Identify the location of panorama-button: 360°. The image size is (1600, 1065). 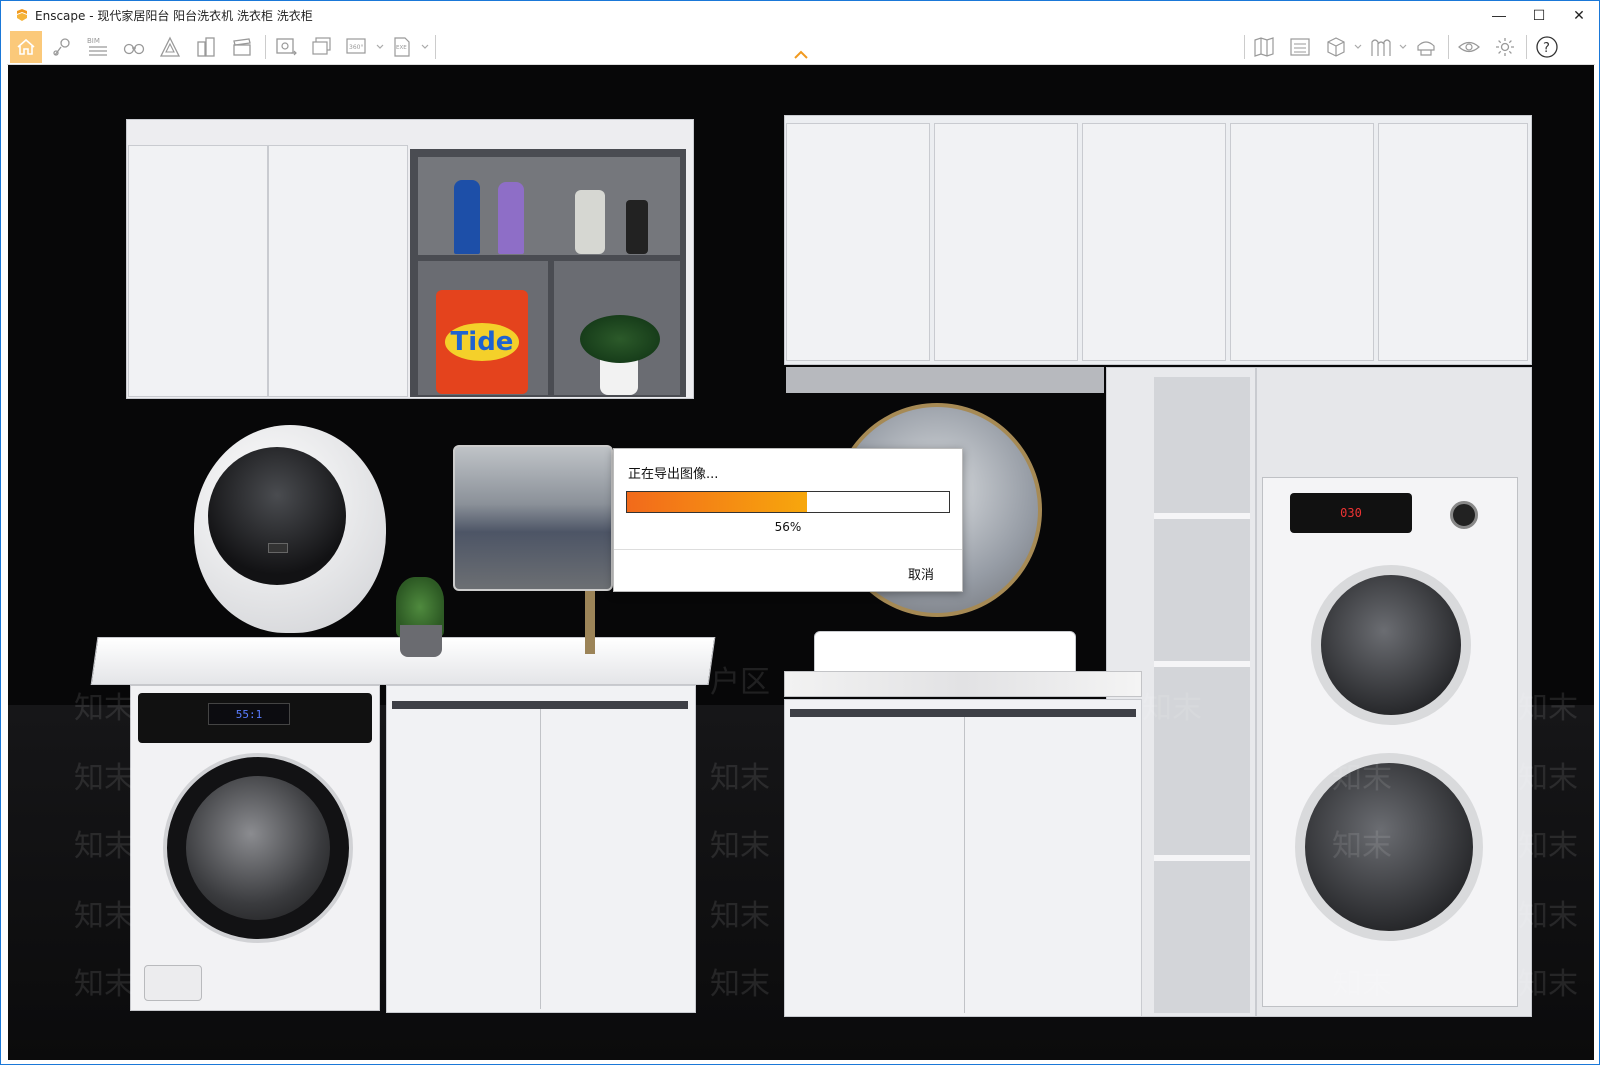
(358, 47).